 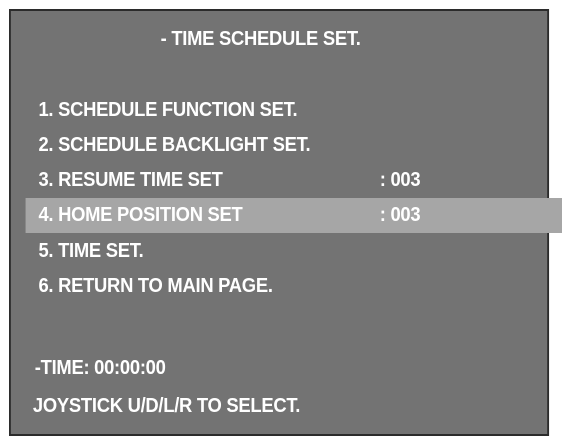 I want to click on current-time-readout: -TIME: 00:00:00, so click(x=100, y=368).